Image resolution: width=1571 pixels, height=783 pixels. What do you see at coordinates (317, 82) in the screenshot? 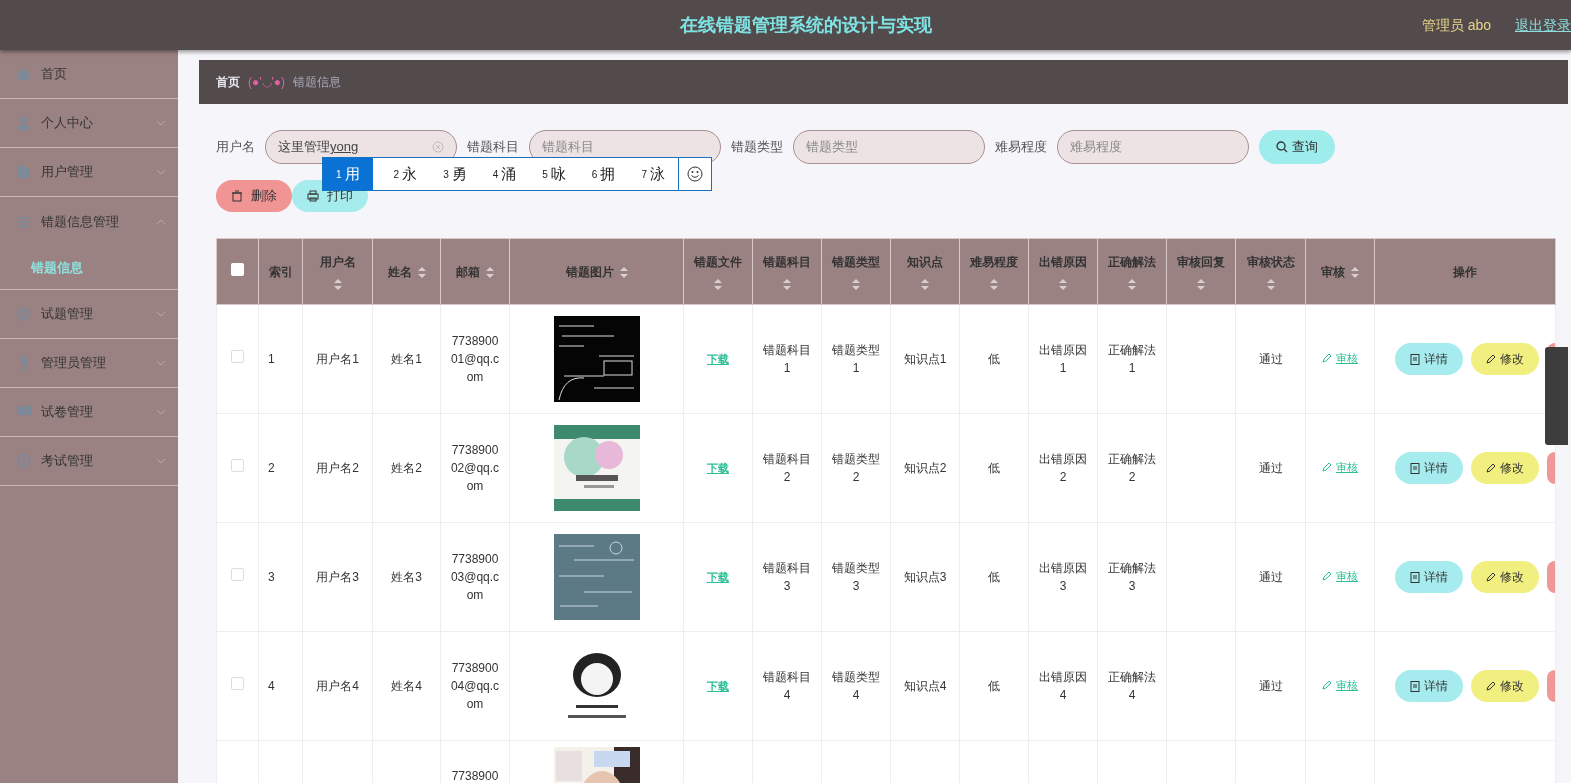
I see `breadcrumb-current: 错题信息` at bounding box center [317, 82].